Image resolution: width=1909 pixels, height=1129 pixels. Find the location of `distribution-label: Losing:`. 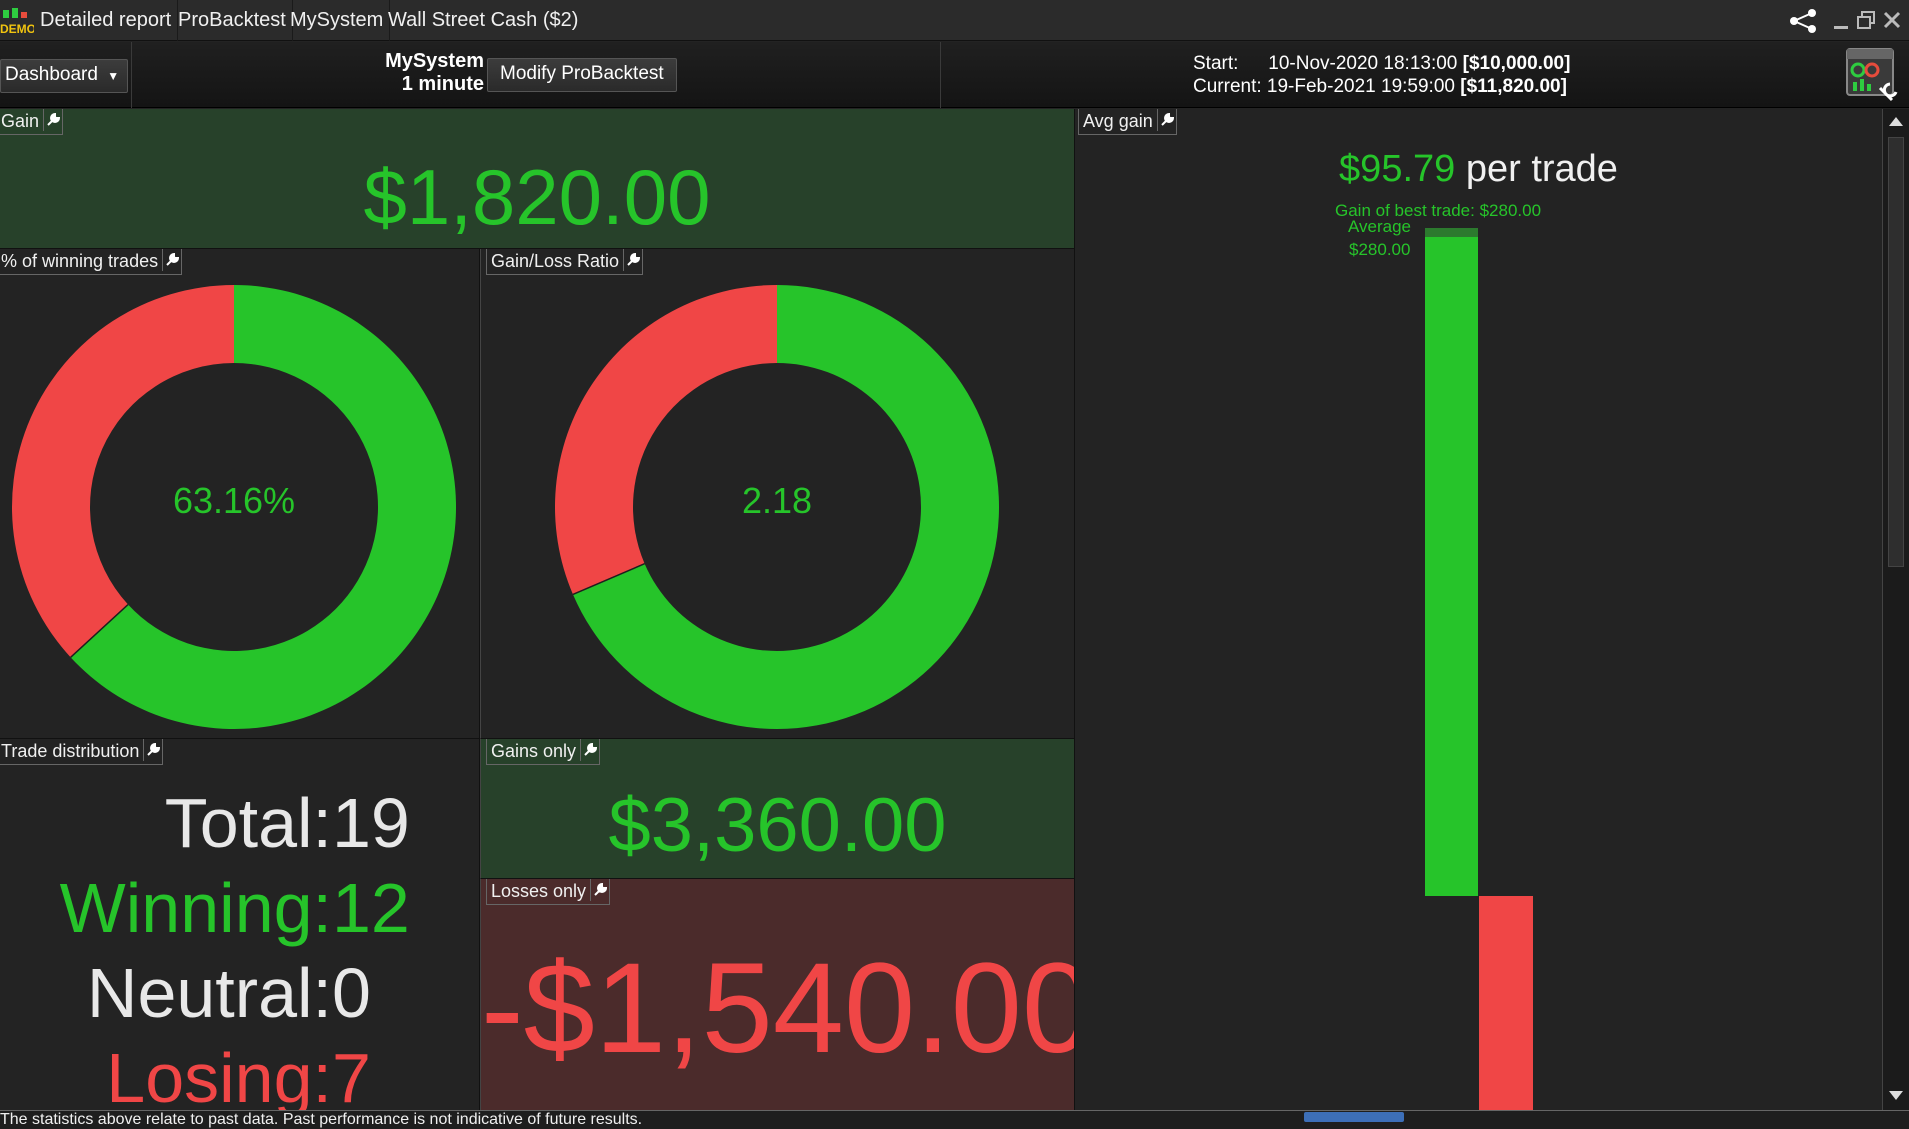

distribution-label: Losing: is located at coordinates (219, 1074).